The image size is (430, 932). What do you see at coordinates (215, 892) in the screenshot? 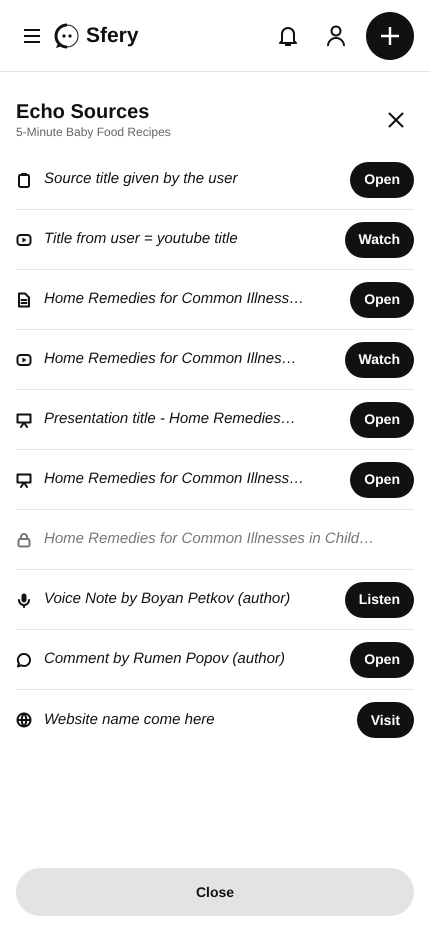
I see `close-button: Close` at bounding box center [215, 892].